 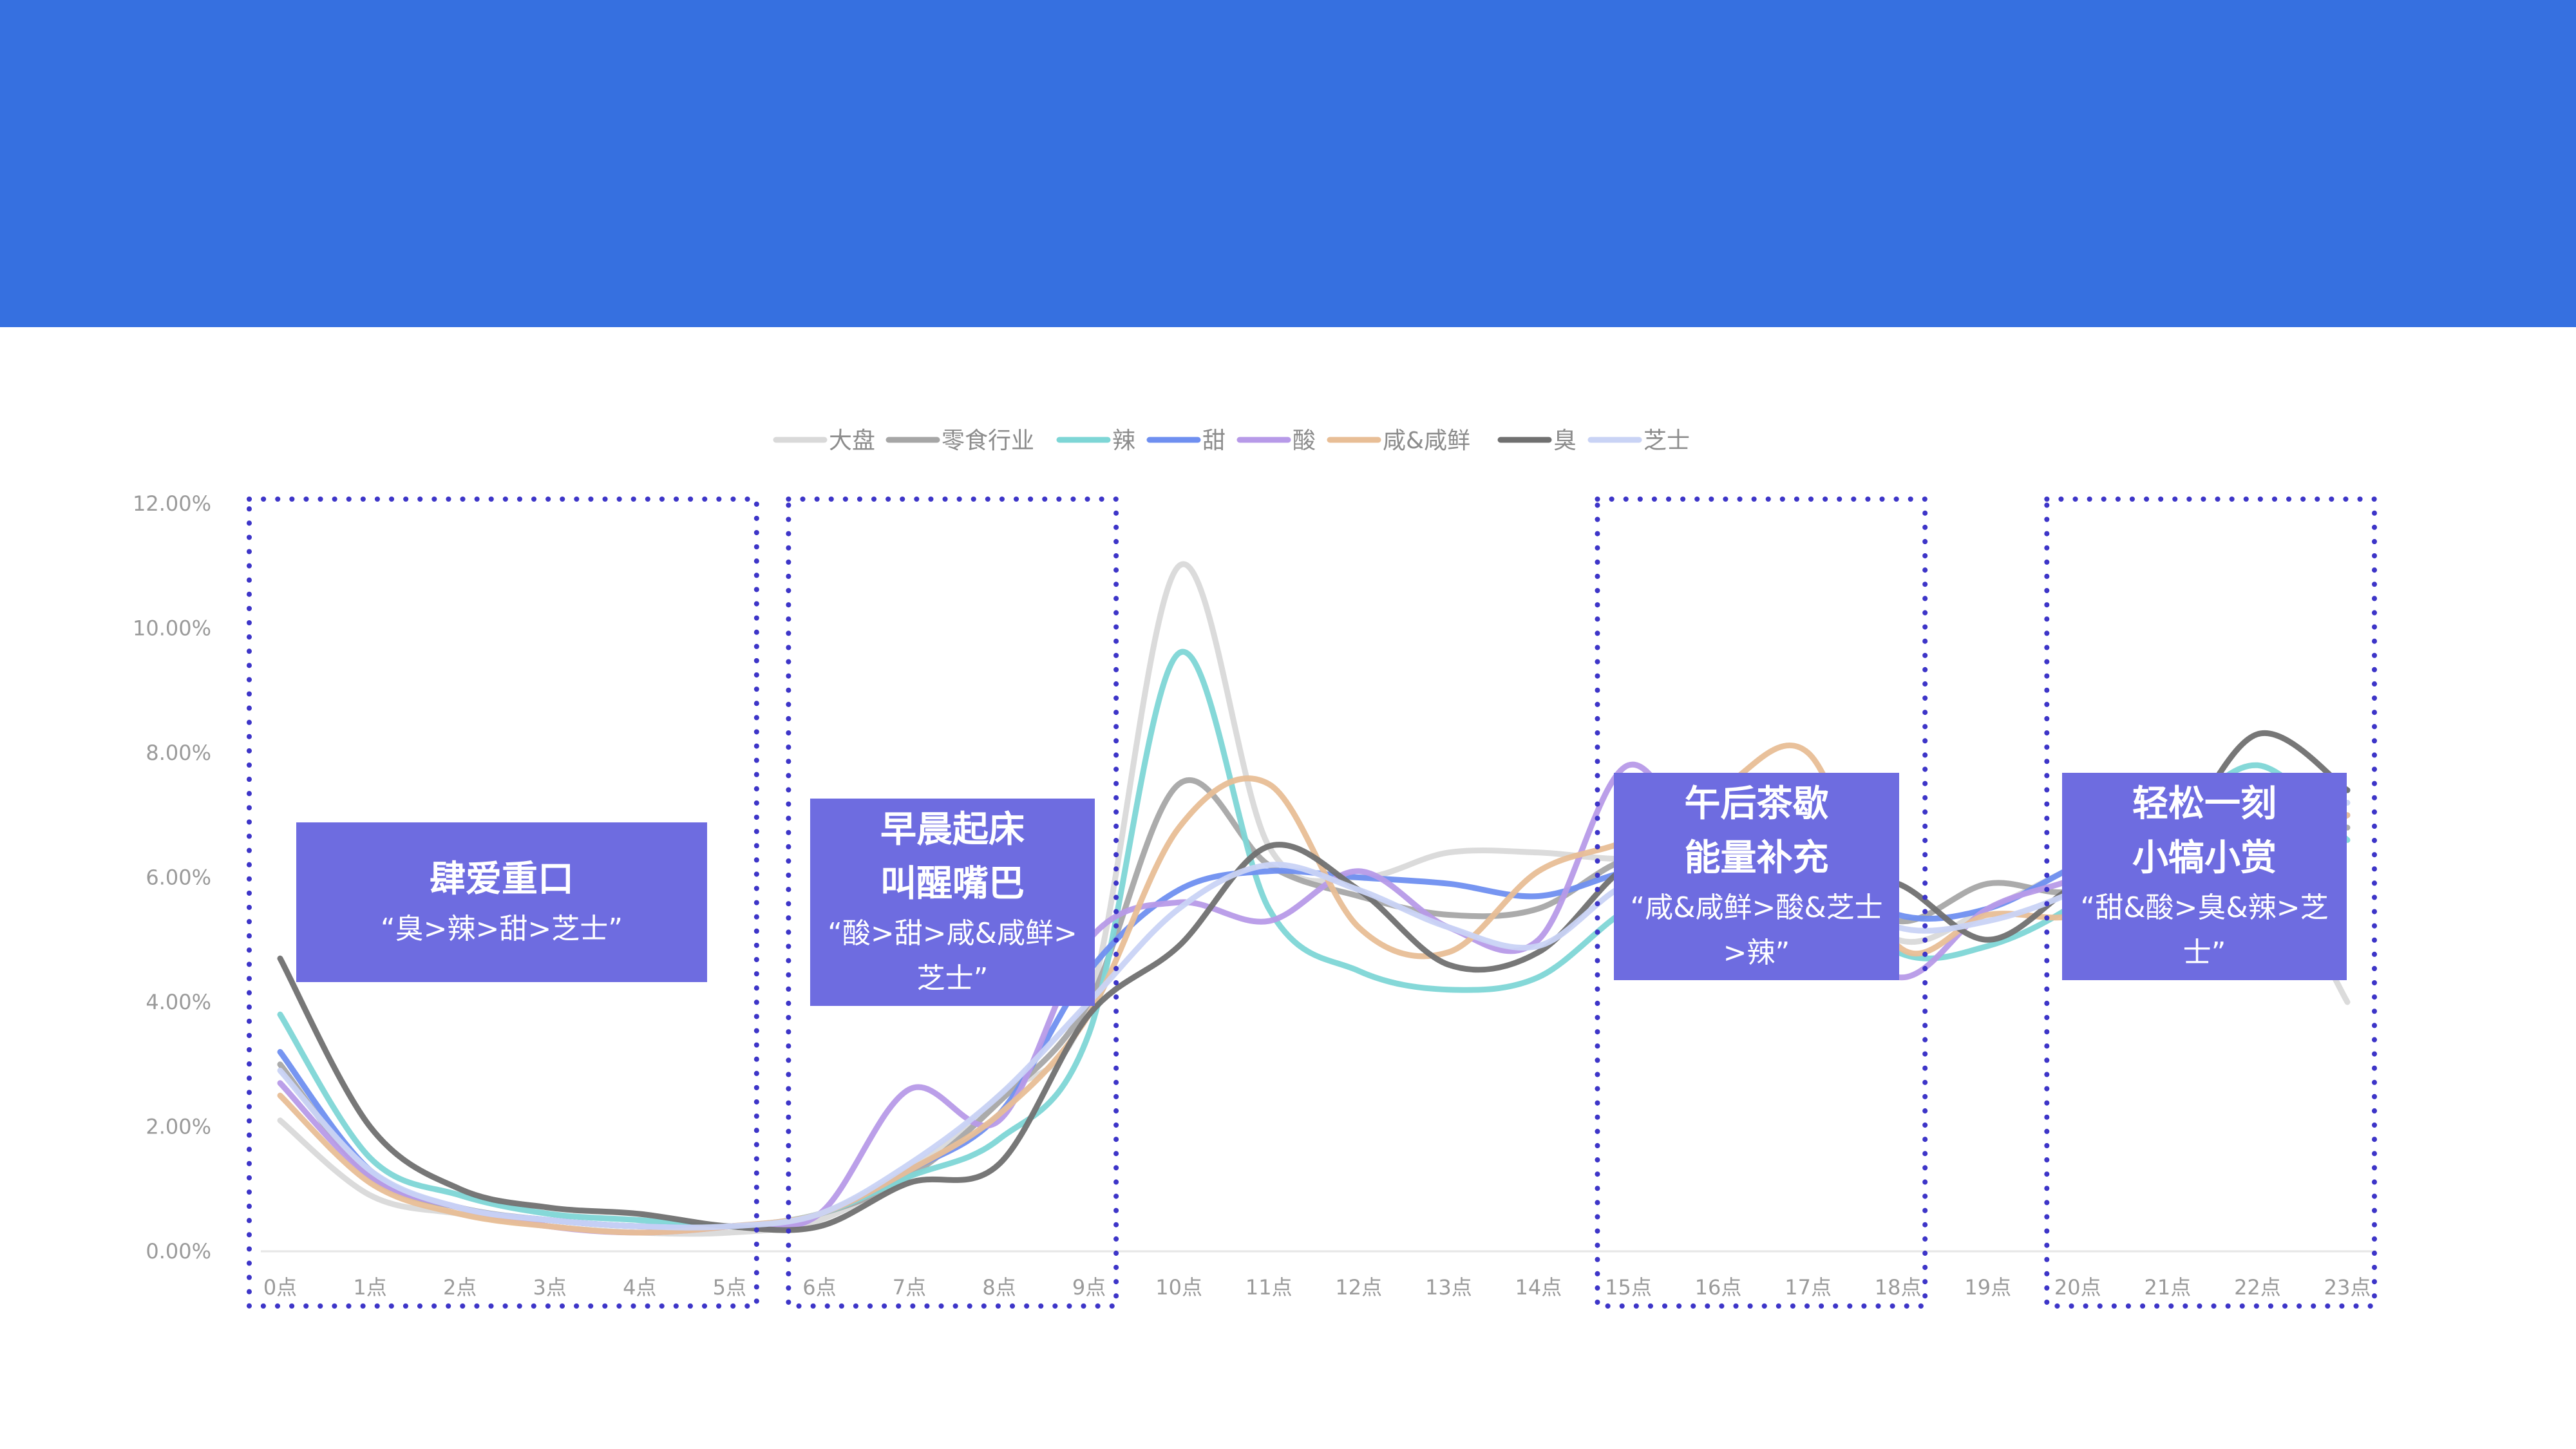 What do you see at coordinates (1628, 1287) in the screenshot?
I see `x-tick-label: 15点` at bounding box center [1628, 1287].